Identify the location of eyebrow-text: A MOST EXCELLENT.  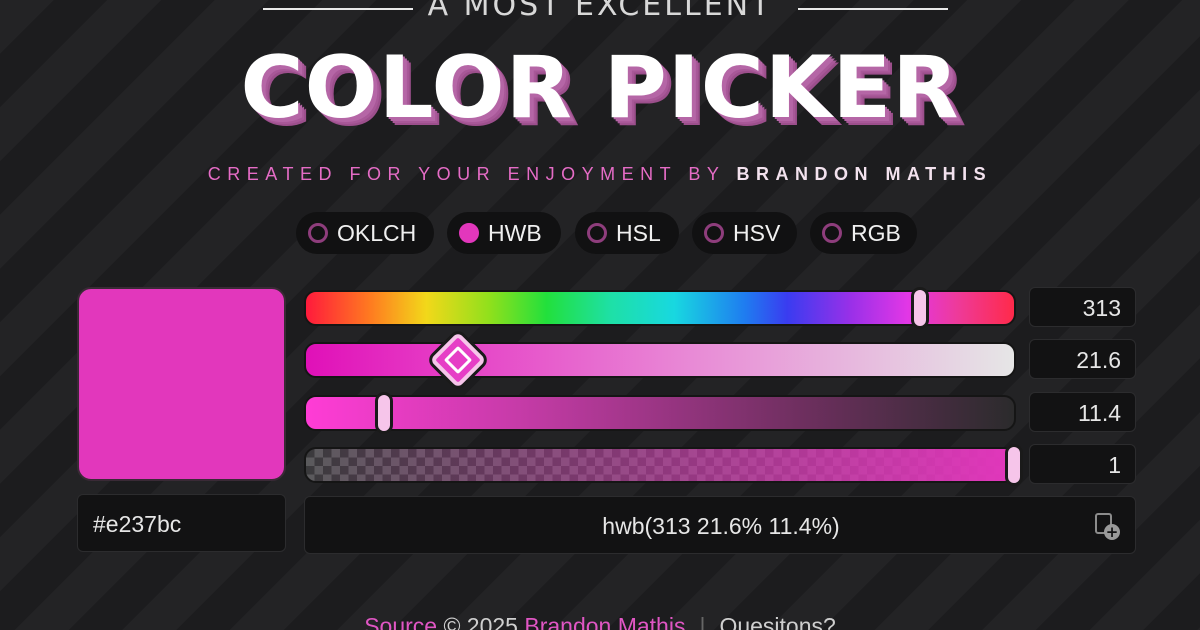
(600, 11).